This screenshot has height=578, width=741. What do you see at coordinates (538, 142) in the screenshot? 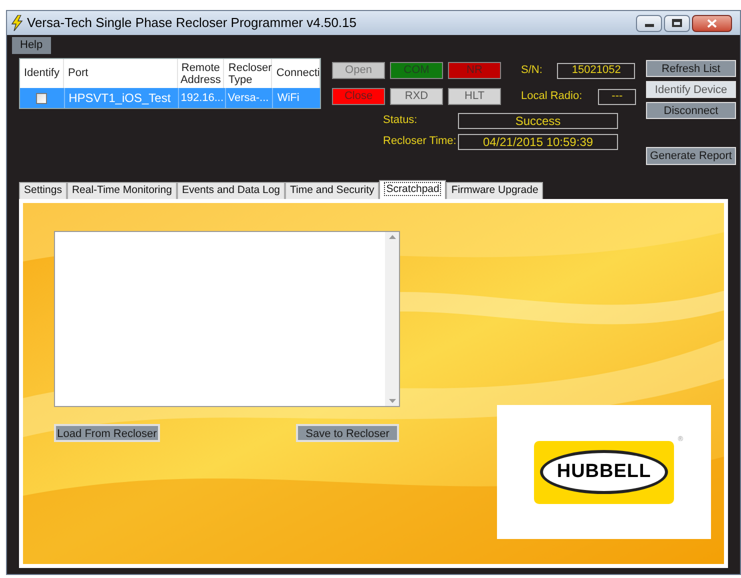
I see `recloser-time-field: 04/21/2015 10:59:39` at bounding box center [538, 142].